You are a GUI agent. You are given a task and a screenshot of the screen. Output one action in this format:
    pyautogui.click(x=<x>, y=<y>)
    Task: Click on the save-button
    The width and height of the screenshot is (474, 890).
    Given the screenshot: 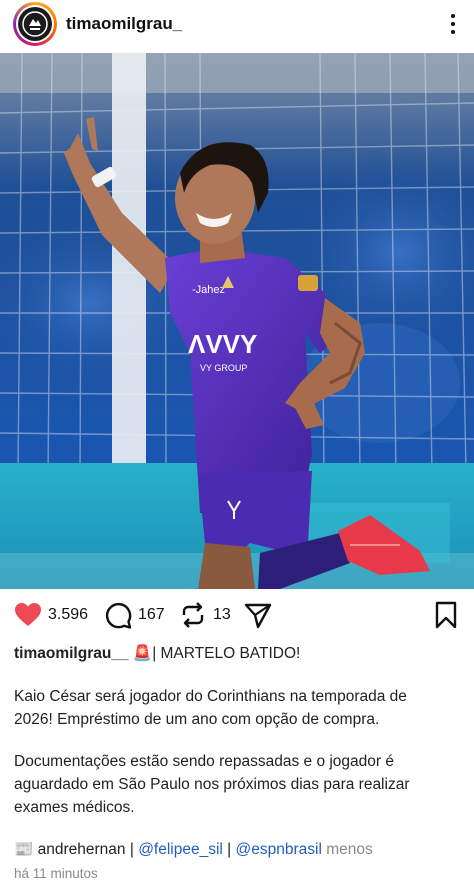 What is the action you would take?
    pyautogui.click(x=446, y=615)
    